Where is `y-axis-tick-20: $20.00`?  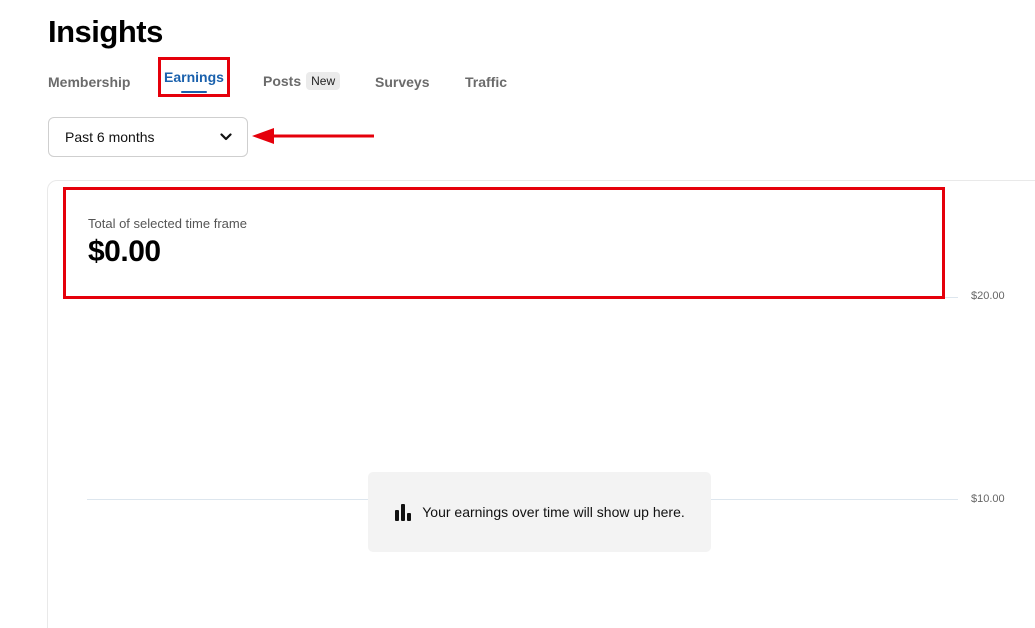
y-axis-tick-20: $20.00 is located at coordinates (988, 296).